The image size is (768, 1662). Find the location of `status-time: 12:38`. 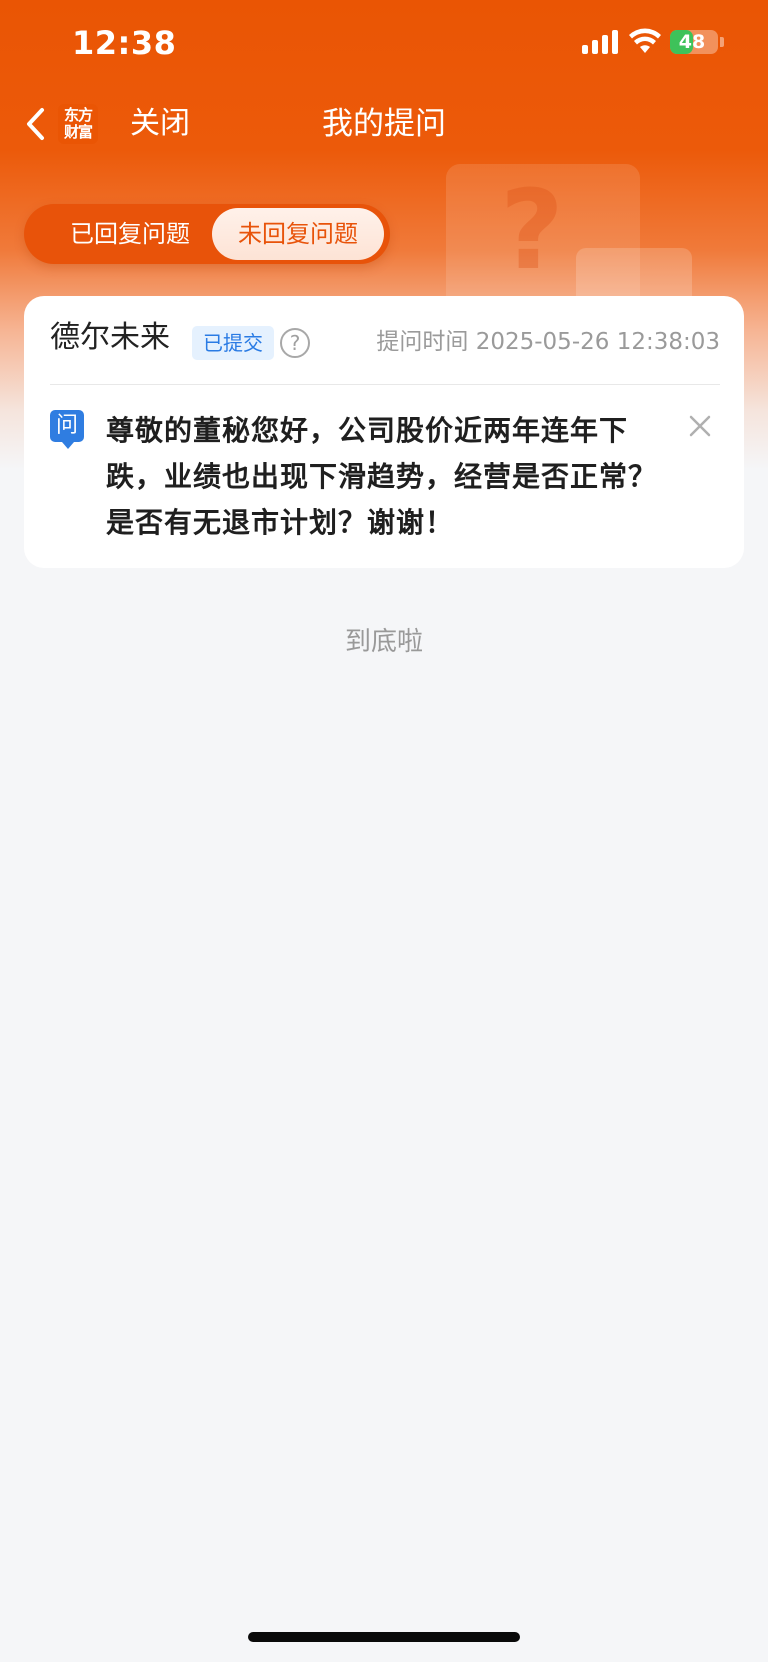

status-time: 12:38 is located at coordinates (124, 43).